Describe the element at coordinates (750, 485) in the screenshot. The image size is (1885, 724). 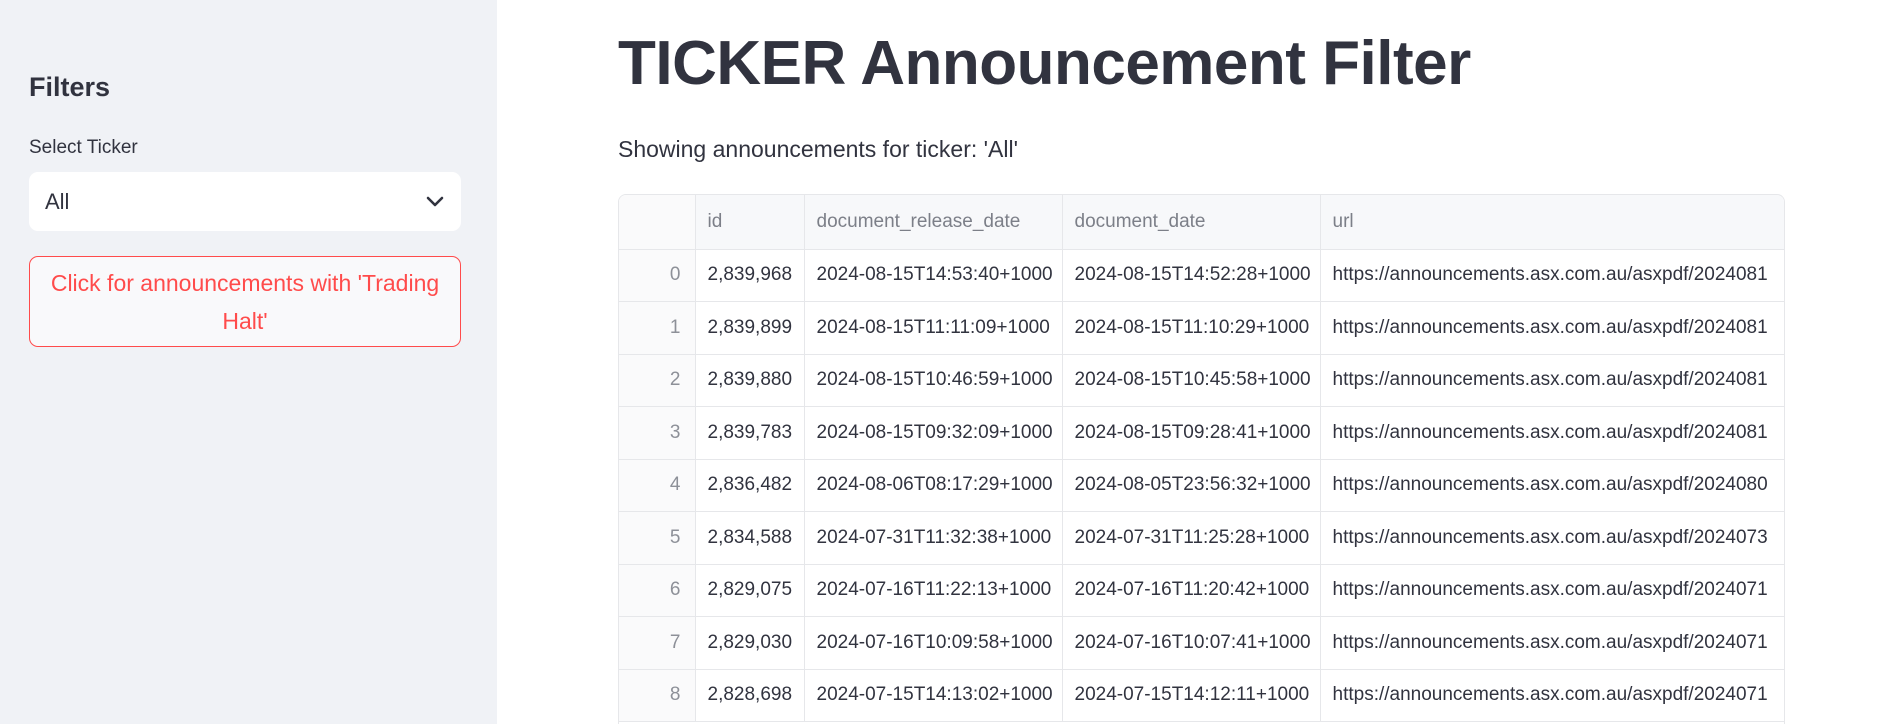
I see `id-cell: 2,836,482` at that location.